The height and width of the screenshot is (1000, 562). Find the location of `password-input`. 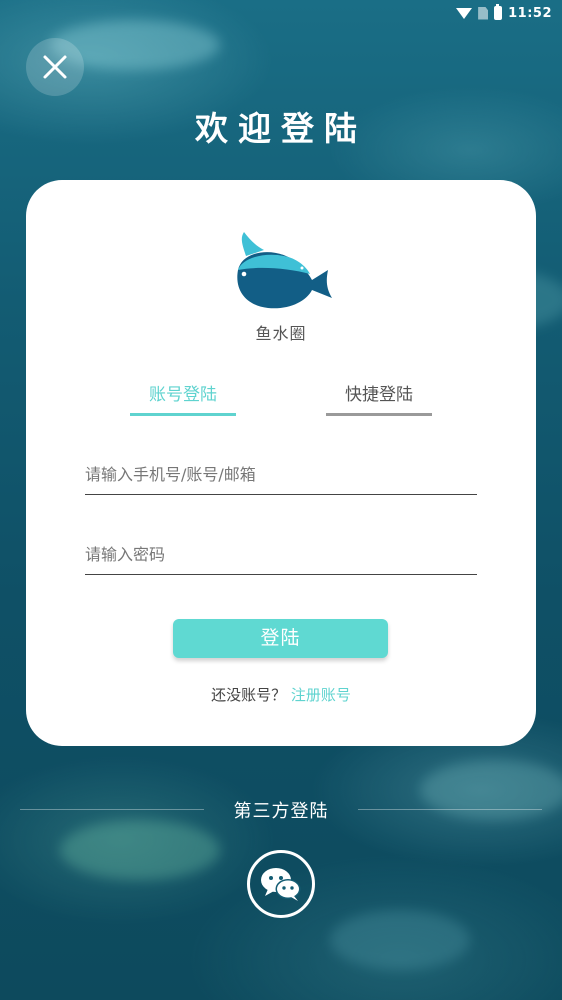

password-input is located at coordinates (281, 555).